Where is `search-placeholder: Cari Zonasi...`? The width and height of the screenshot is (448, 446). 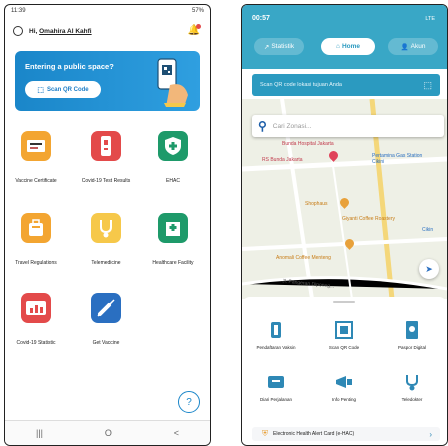 search-placeholder: Cari Zonasi... is located at coordinates (292, 126).